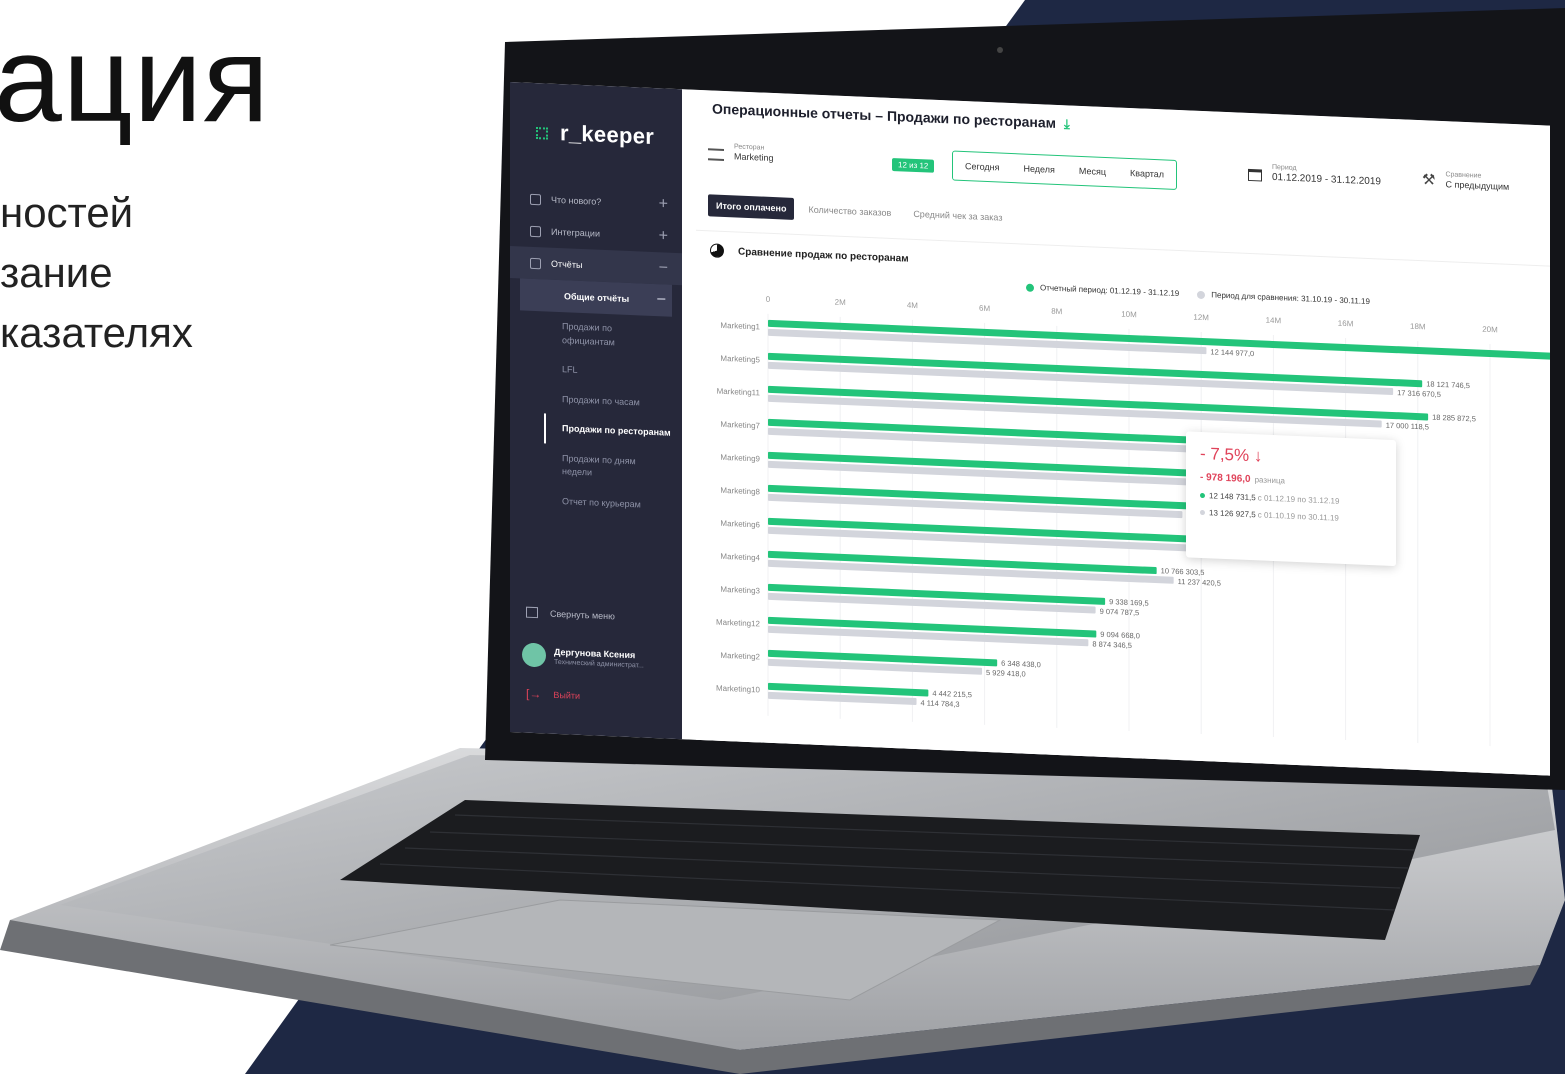 Image resolution: width=1565 pixels, height=1074 pixels. I want to click on data-label: 9 094 668,0, so click(1120, 635).